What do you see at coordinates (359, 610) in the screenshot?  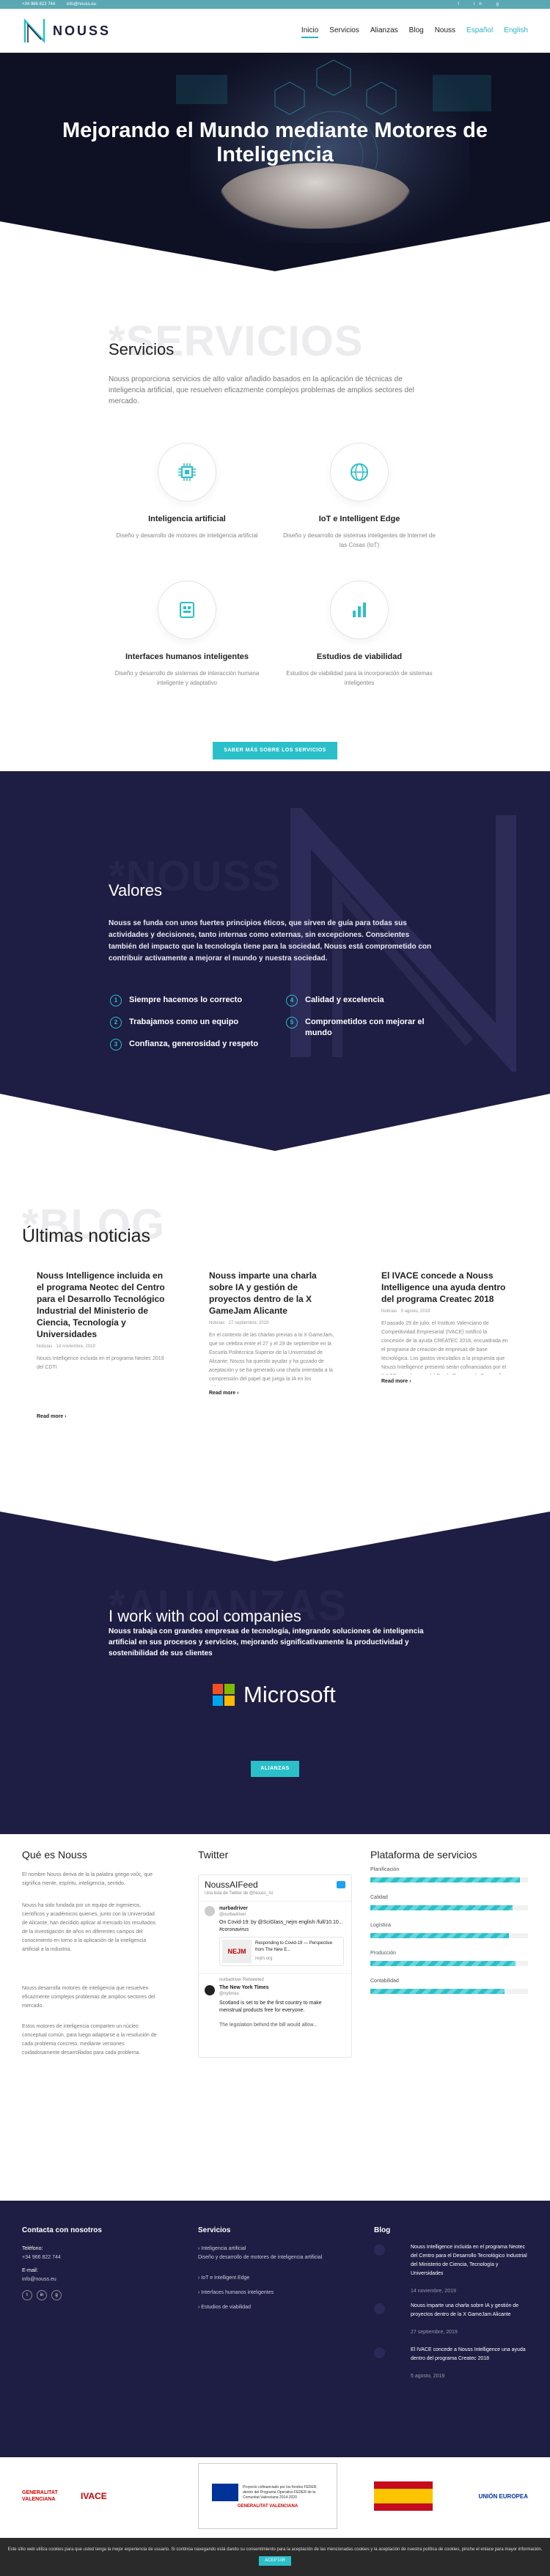 I see `chart-icon` at bounding box center [359, 610].